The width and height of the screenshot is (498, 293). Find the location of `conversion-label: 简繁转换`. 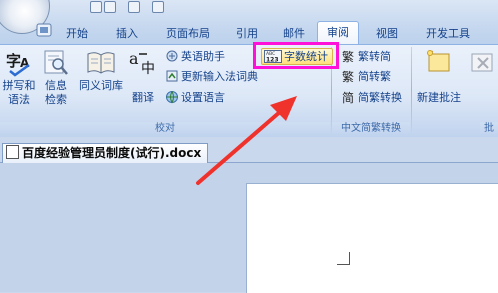

conversion-label: 简繁转换 is located at coordinates (380, 97).